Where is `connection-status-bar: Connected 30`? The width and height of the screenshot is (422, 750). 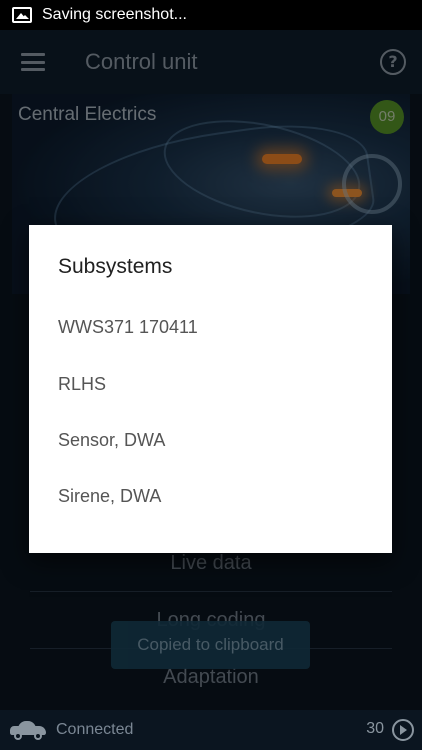
connection-status-bar: Connected 30 is located at coordinates (211, 730).